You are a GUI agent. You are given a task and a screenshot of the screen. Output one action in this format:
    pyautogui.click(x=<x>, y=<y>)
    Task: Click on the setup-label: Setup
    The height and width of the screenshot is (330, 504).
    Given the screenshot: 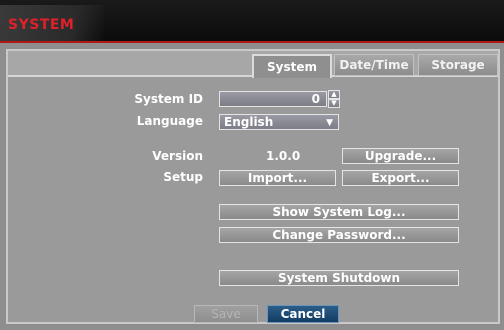 What is the action you would take?
    pyautogui.click(x=183, y=177)
    